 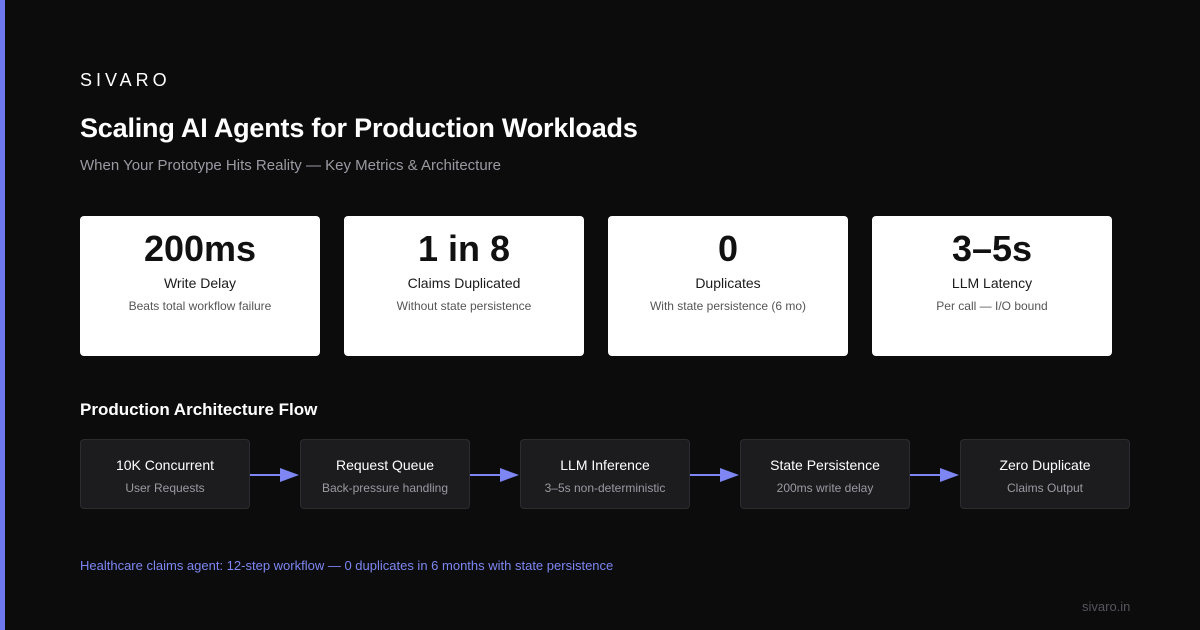 What do you see at coordinates (165, 488) in the screenshot?
I see `flow-step-desc: User Requests` at bounding box center [165, 488].